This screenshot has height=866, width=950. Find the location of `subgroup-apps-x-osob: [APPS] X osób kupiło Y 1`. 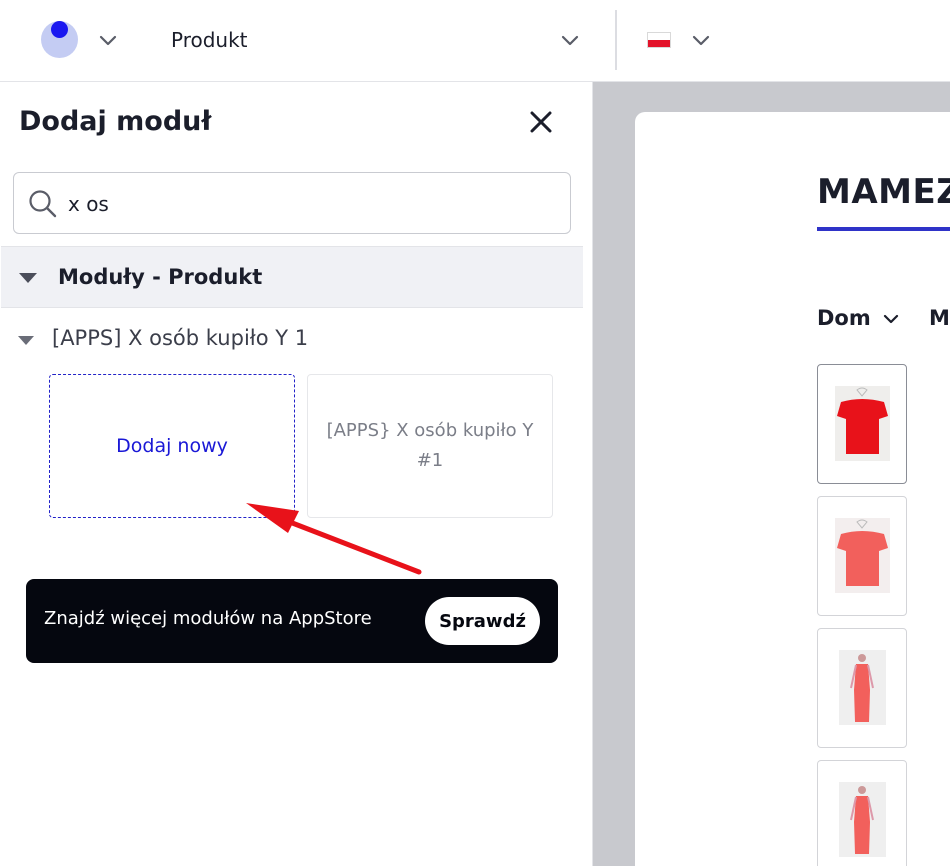

subgroup-apps-x-osob: [APPS] X osób kupiło Y 1 is located at coordinates (291, 342).